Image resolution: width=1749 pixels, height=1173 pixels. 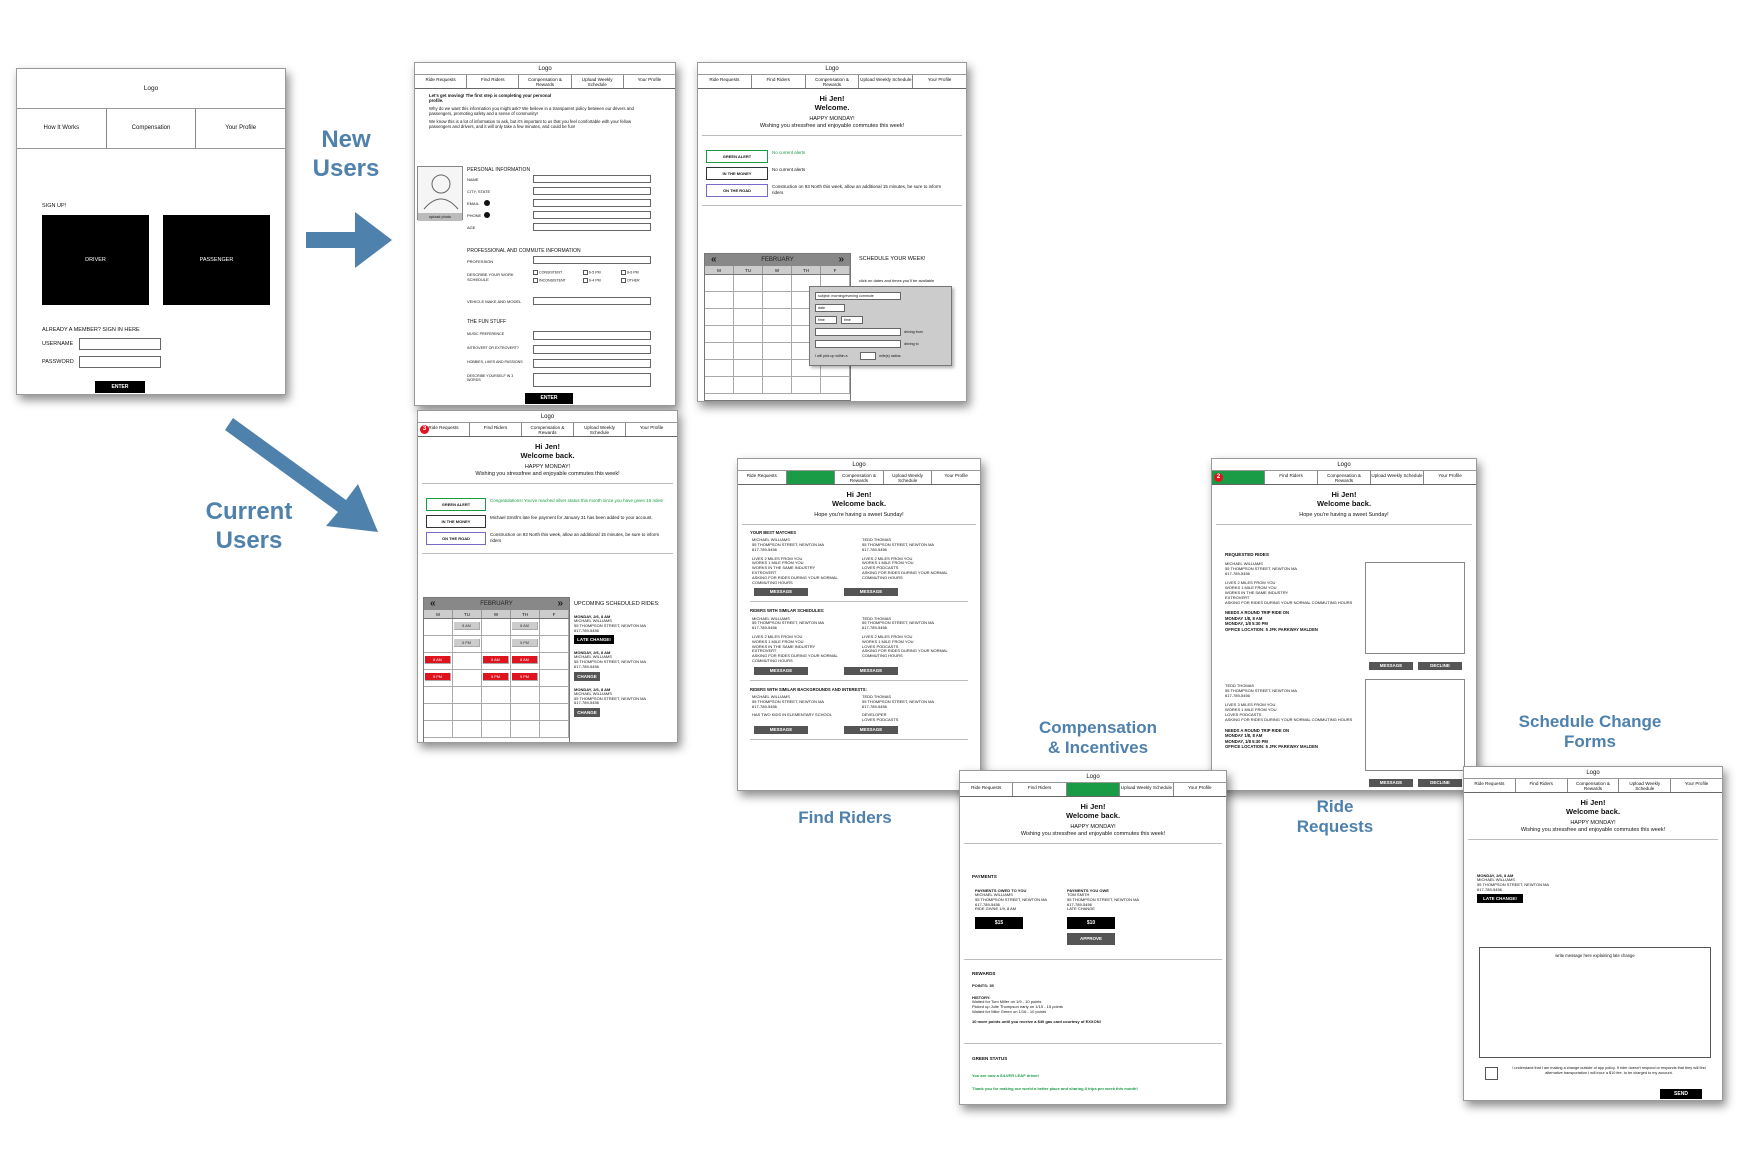 What do you see at coordinates (639, 272) in the screenshot?
I see `check-8-6: 8-6 PM` at bounding box center [639, 272].